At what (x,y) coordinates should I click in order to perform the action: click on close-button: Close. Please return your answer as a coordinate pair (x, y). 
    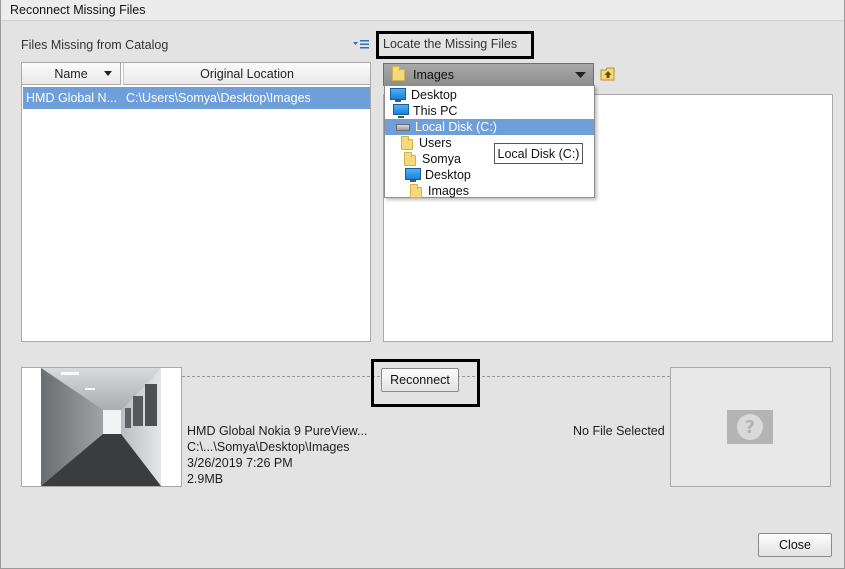
    Looking at the image, I should click on (795, 545).